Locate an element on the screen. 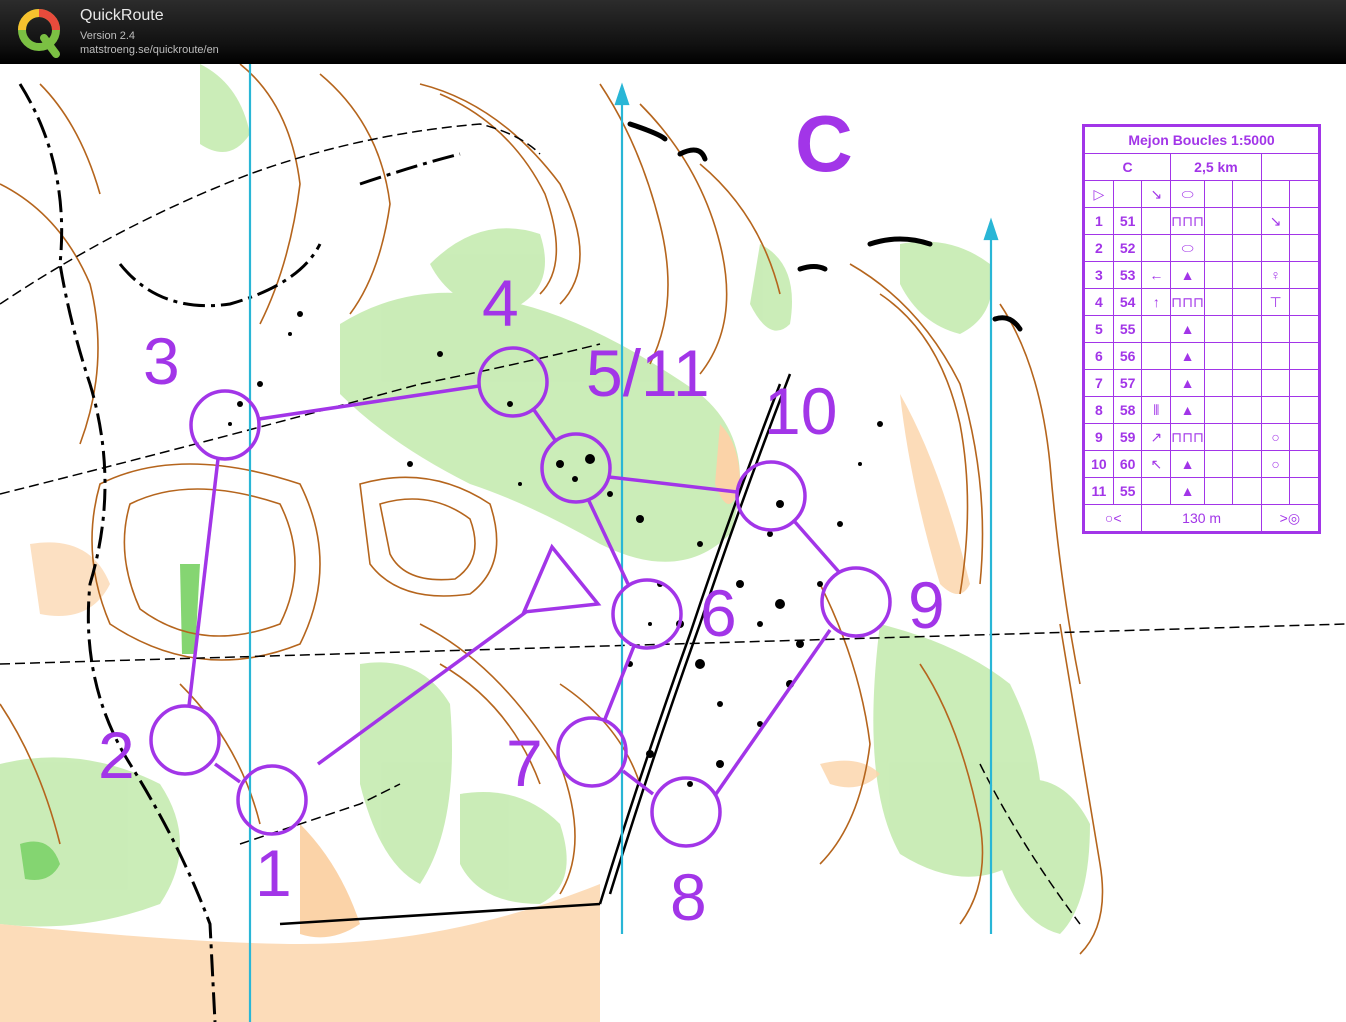 Image resolution: width=1346 pixels, height=1022 pixels. course-letter: C is located at coordinates (824, 143).